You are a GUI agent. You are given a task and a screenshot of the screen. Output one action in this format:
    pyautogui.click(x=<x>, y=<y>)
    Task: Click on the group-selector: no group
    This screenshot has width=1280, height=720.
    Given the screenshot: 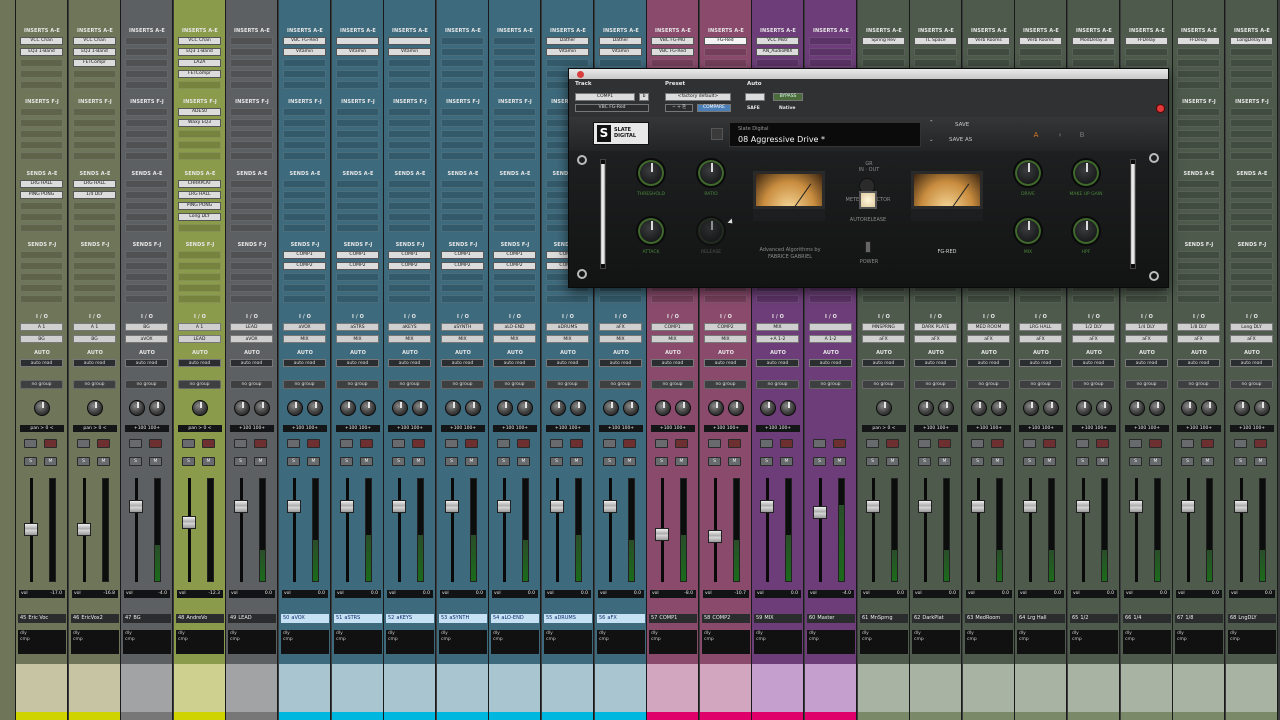 What is the action you would take?
    pyautogui.click(x=1040, y=384)
    